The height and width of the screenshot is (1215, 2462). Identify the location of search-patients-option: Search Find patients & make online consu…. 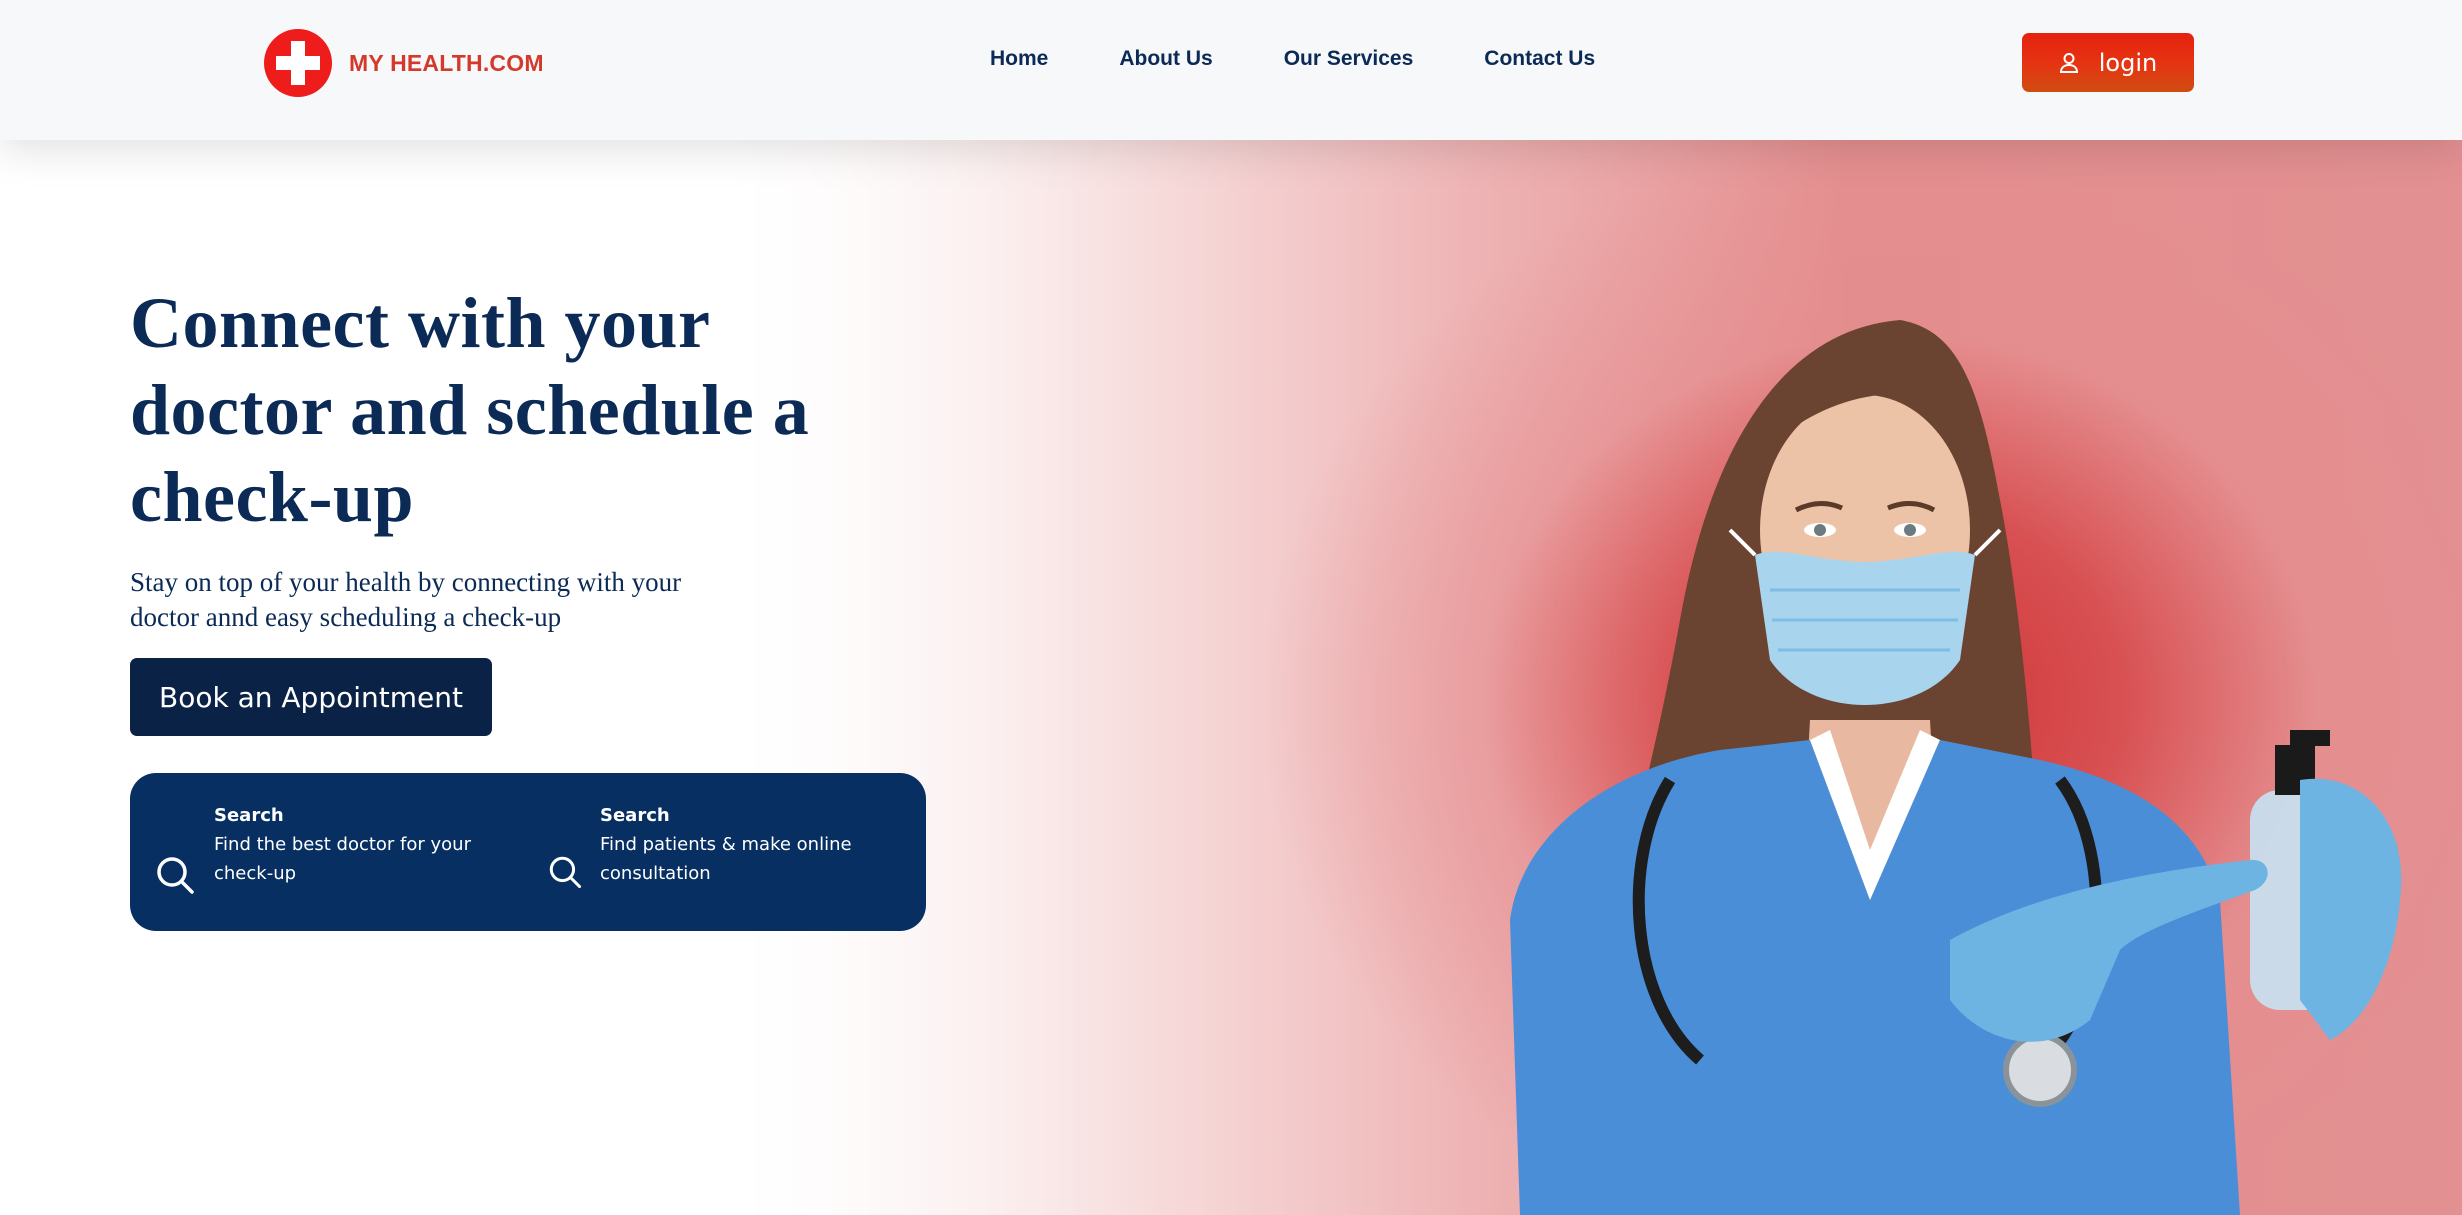
(708, 845).